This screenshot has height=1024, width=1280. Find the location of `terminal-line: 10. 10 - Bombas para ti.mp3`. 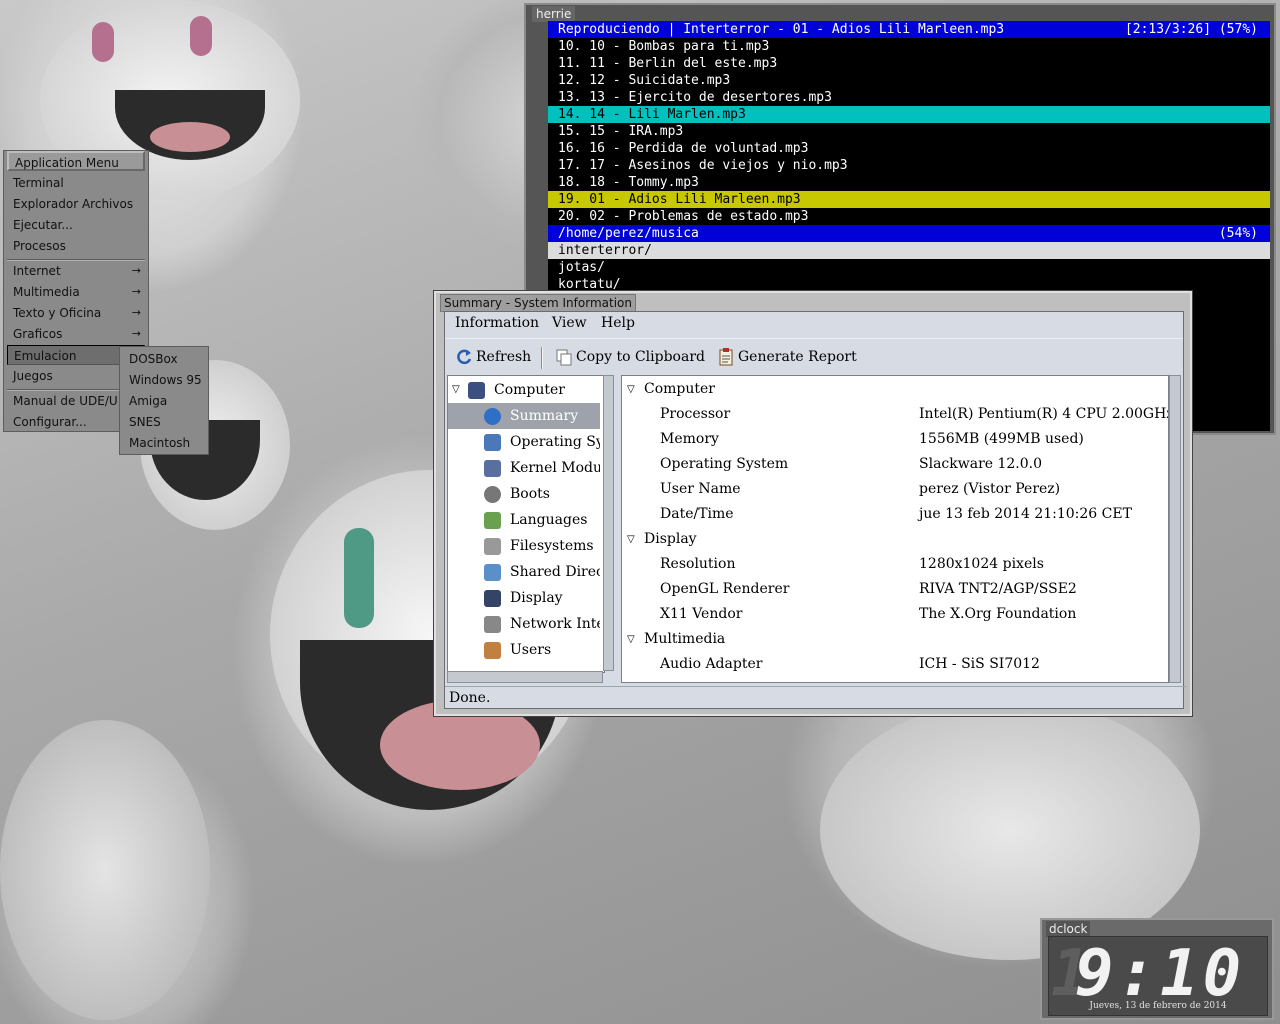

terminal-line: 10. 10 - Bombas para ti.mp3 is located at coordinates (909, 46).